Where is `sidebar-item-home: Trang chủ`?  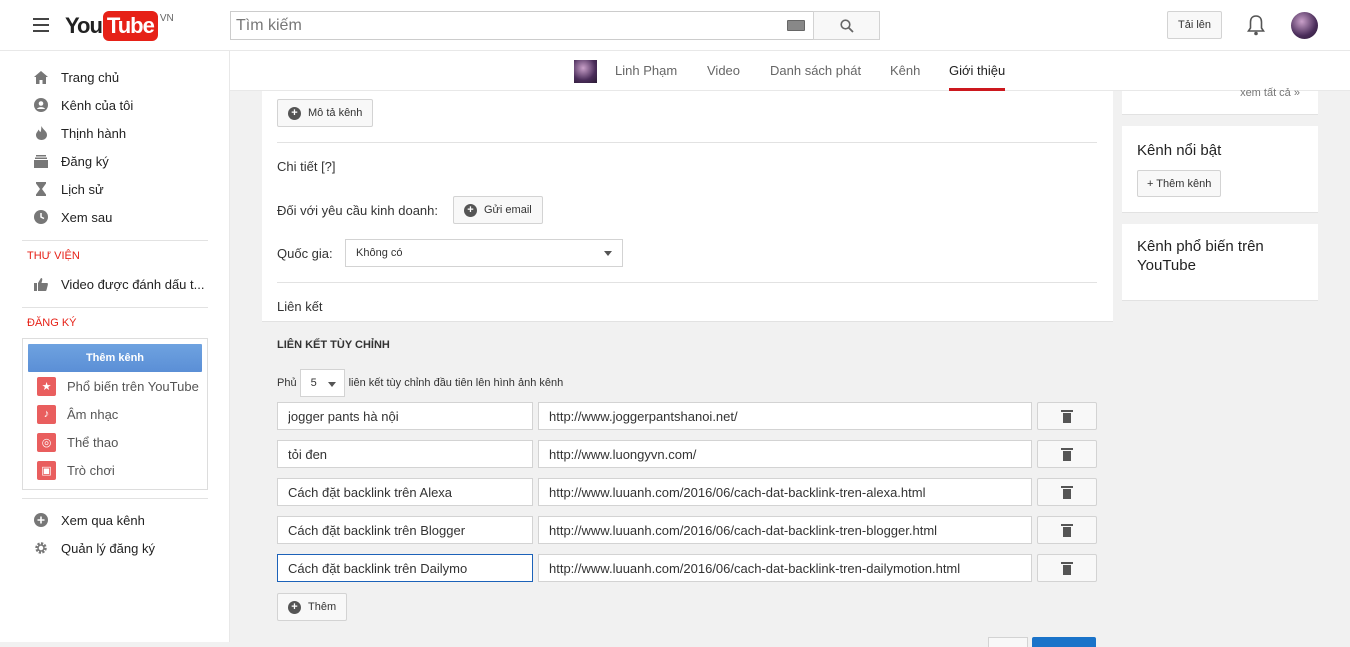 sidebar-item-home: Trang chủ is located at coordinates (76, 77).